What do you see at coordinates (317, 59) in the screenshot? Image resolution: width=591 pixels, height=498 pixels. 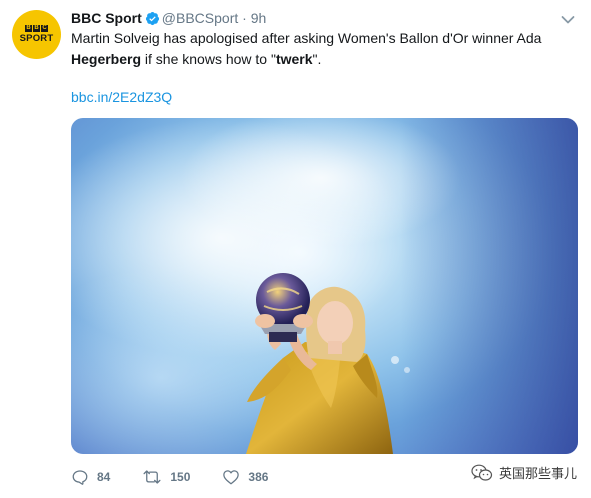 I see `tweet-text-part3: ".` at bounding box center [317, 59].